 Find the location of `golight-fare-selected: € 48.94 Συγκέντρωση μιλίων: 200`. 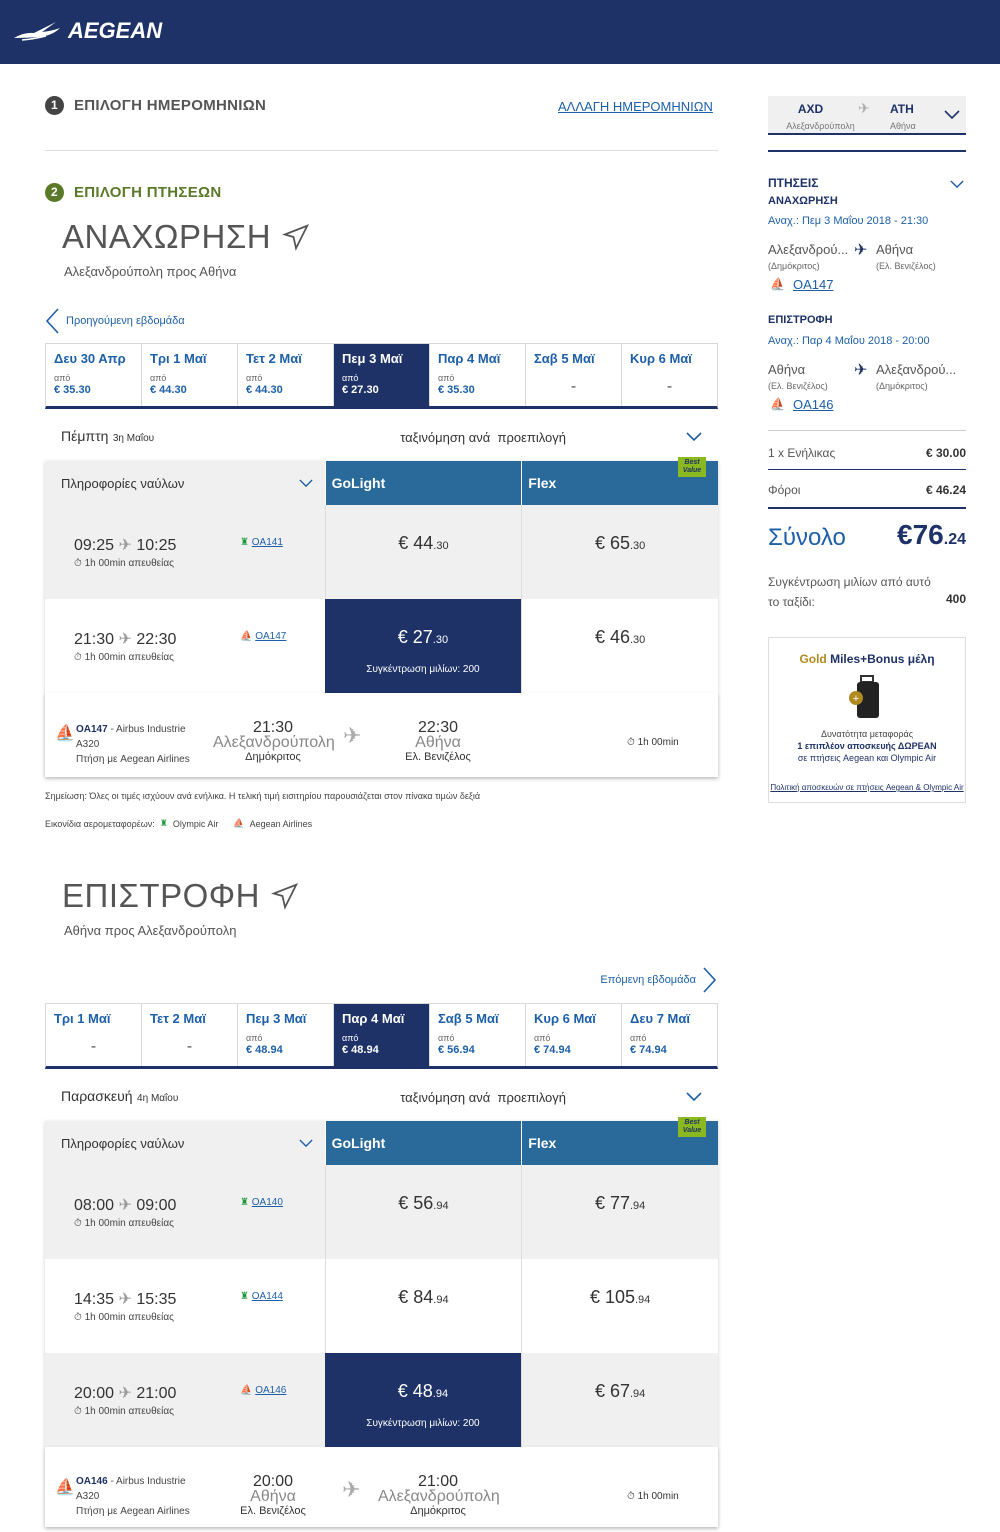

golight-fare-selected: € 48.94 Συγκέντρωση μιλίων: 200 is located at coordinates (423, 1400).